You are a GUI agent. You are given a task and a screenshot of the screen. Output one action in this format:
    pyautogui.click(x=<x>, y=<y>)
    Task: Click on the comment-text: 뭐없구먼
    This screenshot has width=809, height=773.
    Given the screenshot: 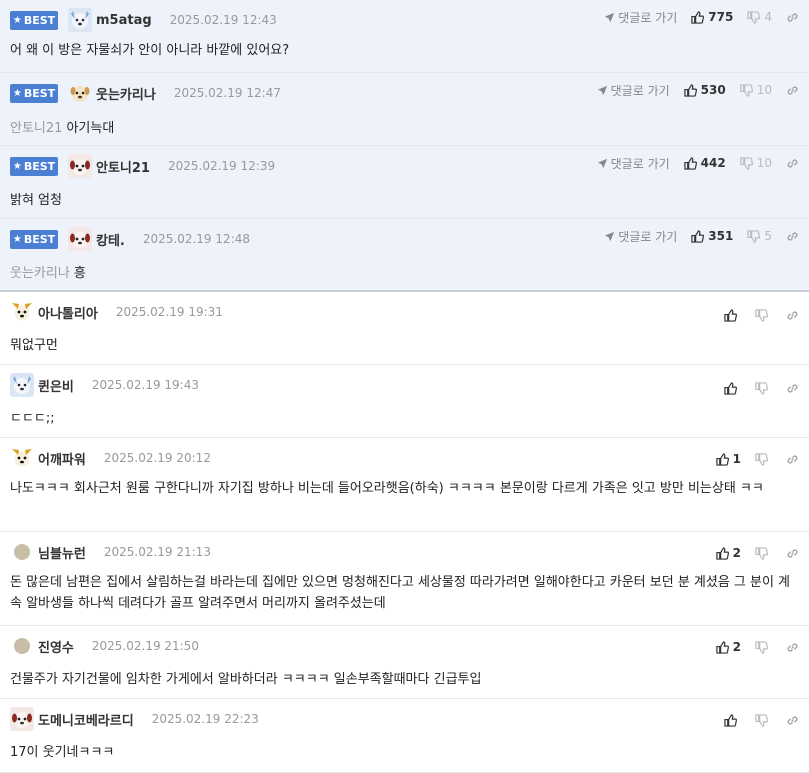 What is the action you would take?
    pyautogui.click(x=34, y=343)
    